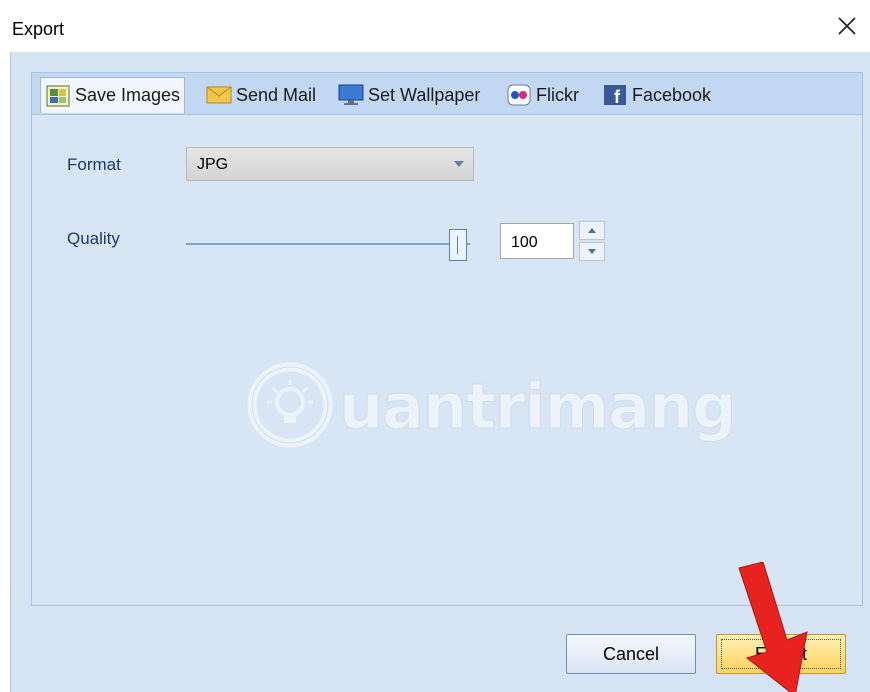  I want to click on format-label: Format, so click(94, 164).